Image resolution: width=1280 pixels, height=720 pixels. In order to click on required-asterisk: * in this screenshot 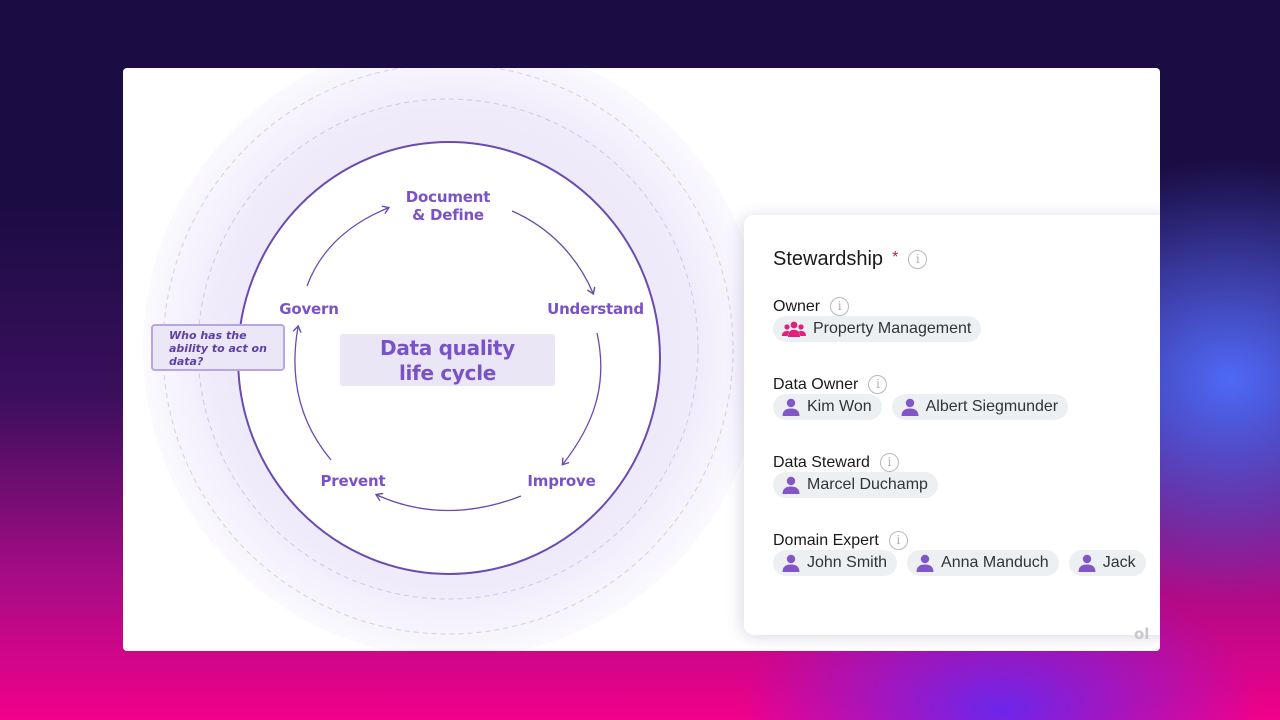, I will do `click(895, 257)`.